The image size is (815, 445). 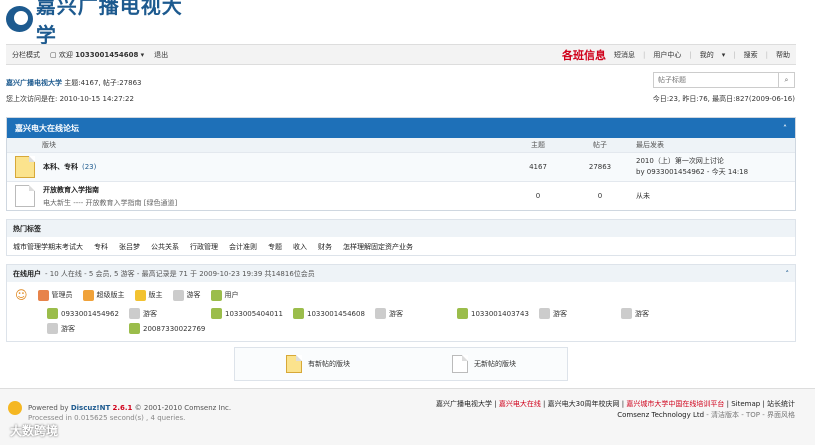 I want to click on style-links: - 清洁版本 - TOP - 界面风格, so click(x=750, y=415).